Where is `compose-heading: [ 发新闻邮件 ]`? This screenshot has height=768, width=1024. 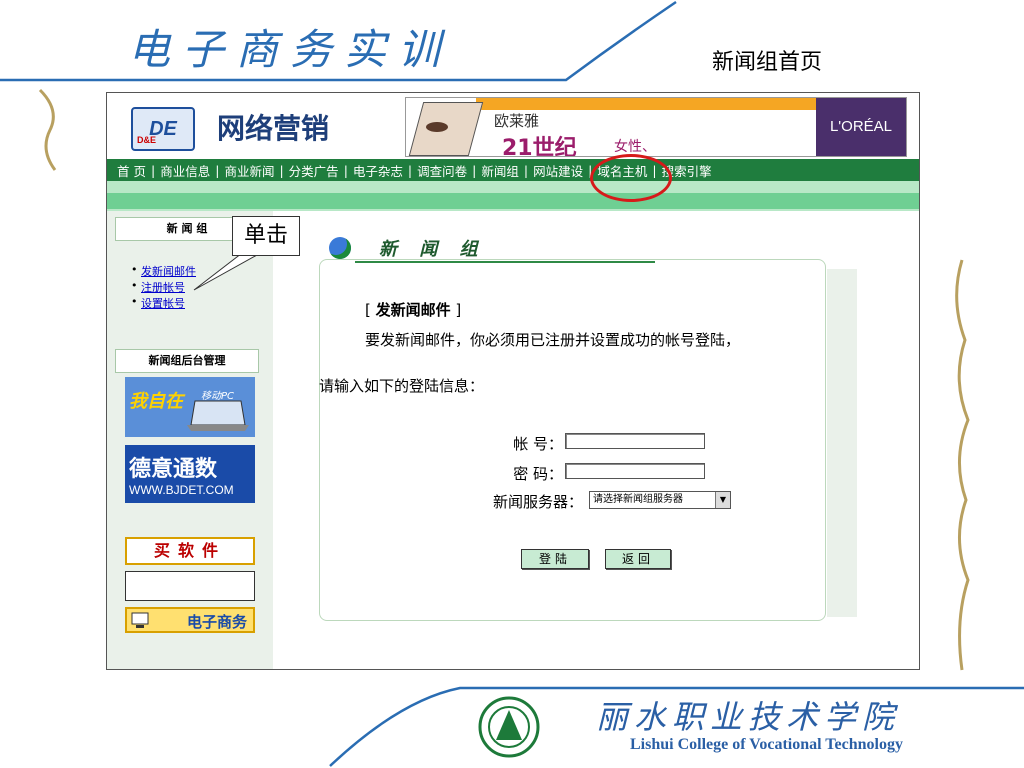
compose-heading: [ 发新闻邮件 ] is located at coordinates (413, 310).